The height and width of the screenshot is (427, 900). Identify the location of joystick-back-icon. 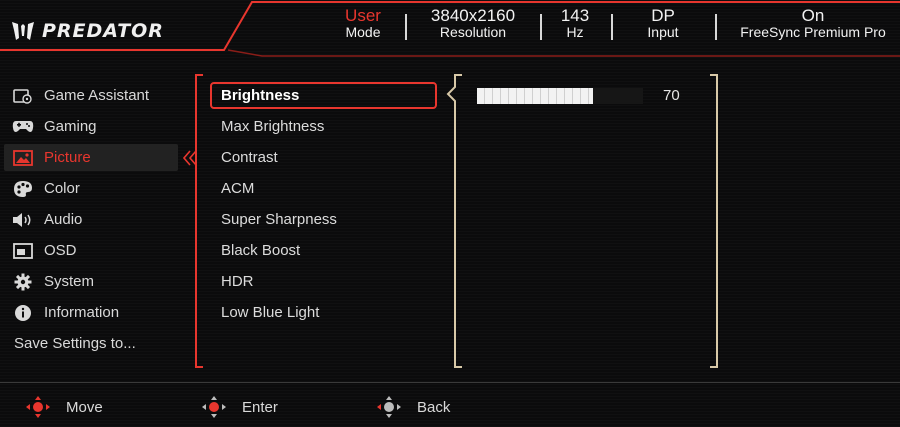
(389, 407).